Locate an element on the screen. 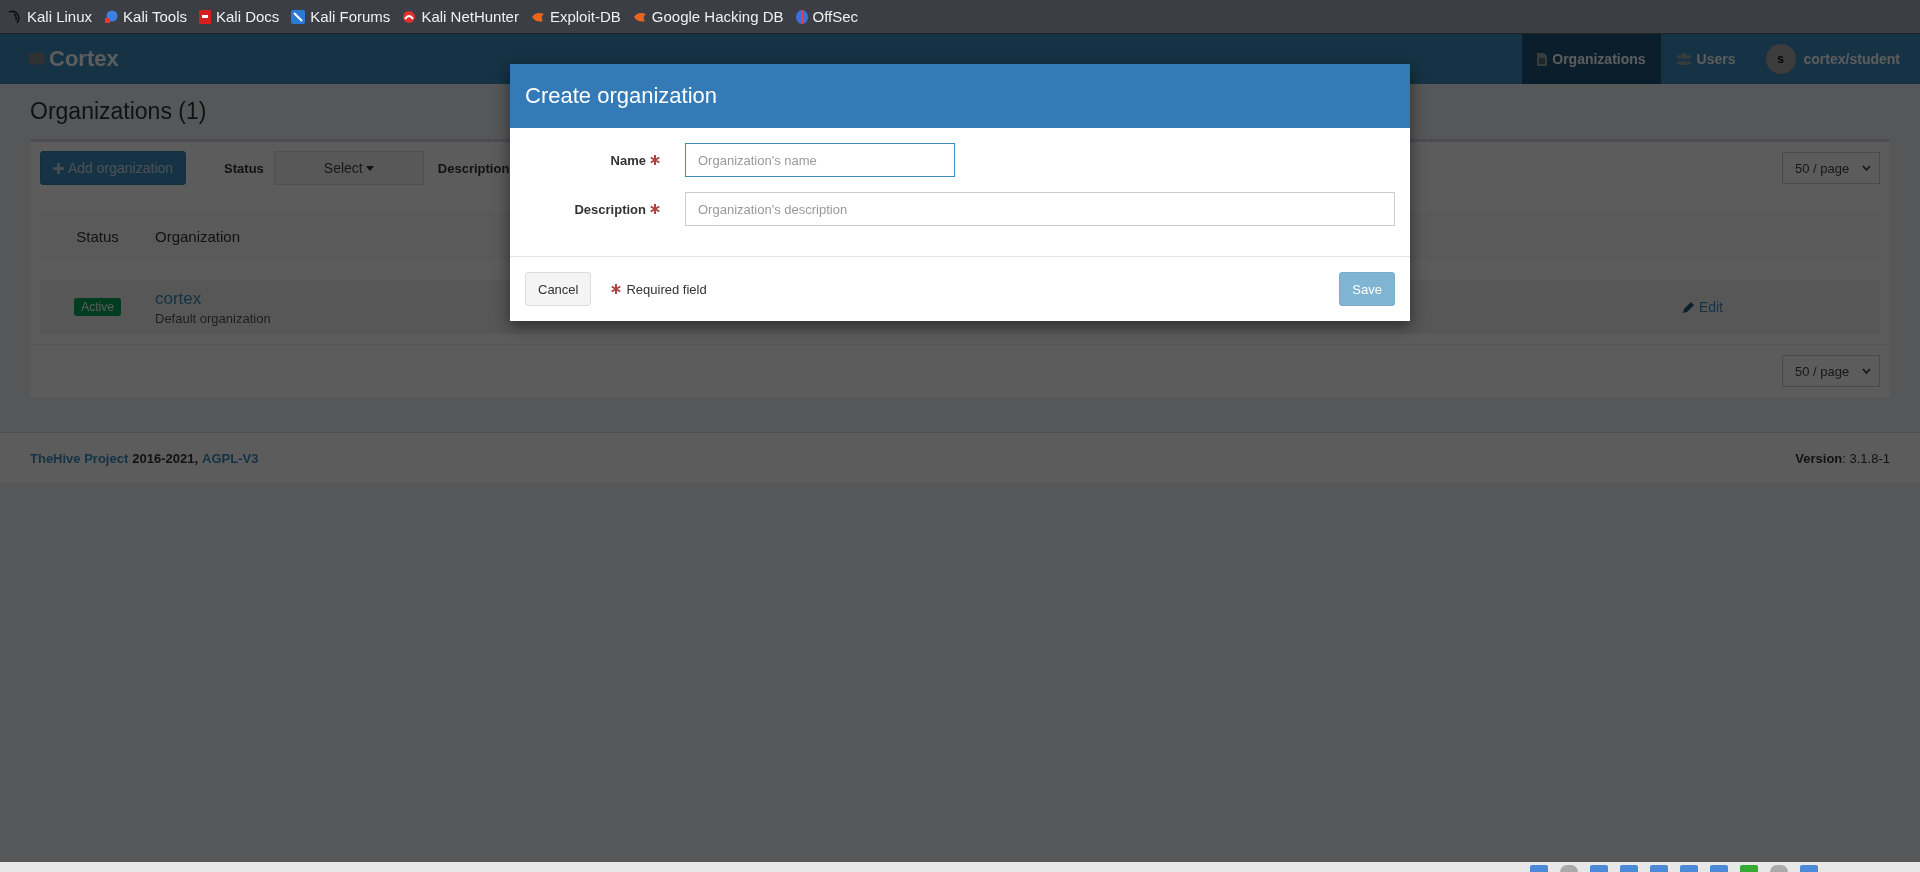 The image size is (1920, 872). bookmark-link: Kali Linux is located at coordinates (50, 16).